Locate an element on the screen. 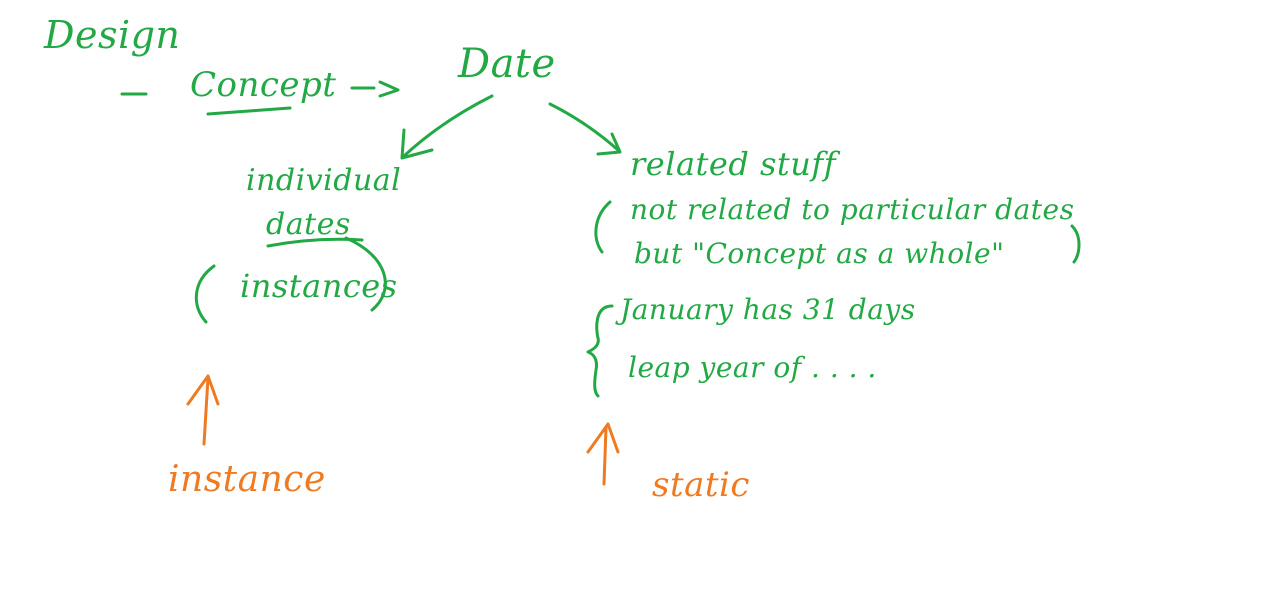 The width and height of the screenshot is (1268, 590). instances-label: instances is located at coordinates (319, 286).